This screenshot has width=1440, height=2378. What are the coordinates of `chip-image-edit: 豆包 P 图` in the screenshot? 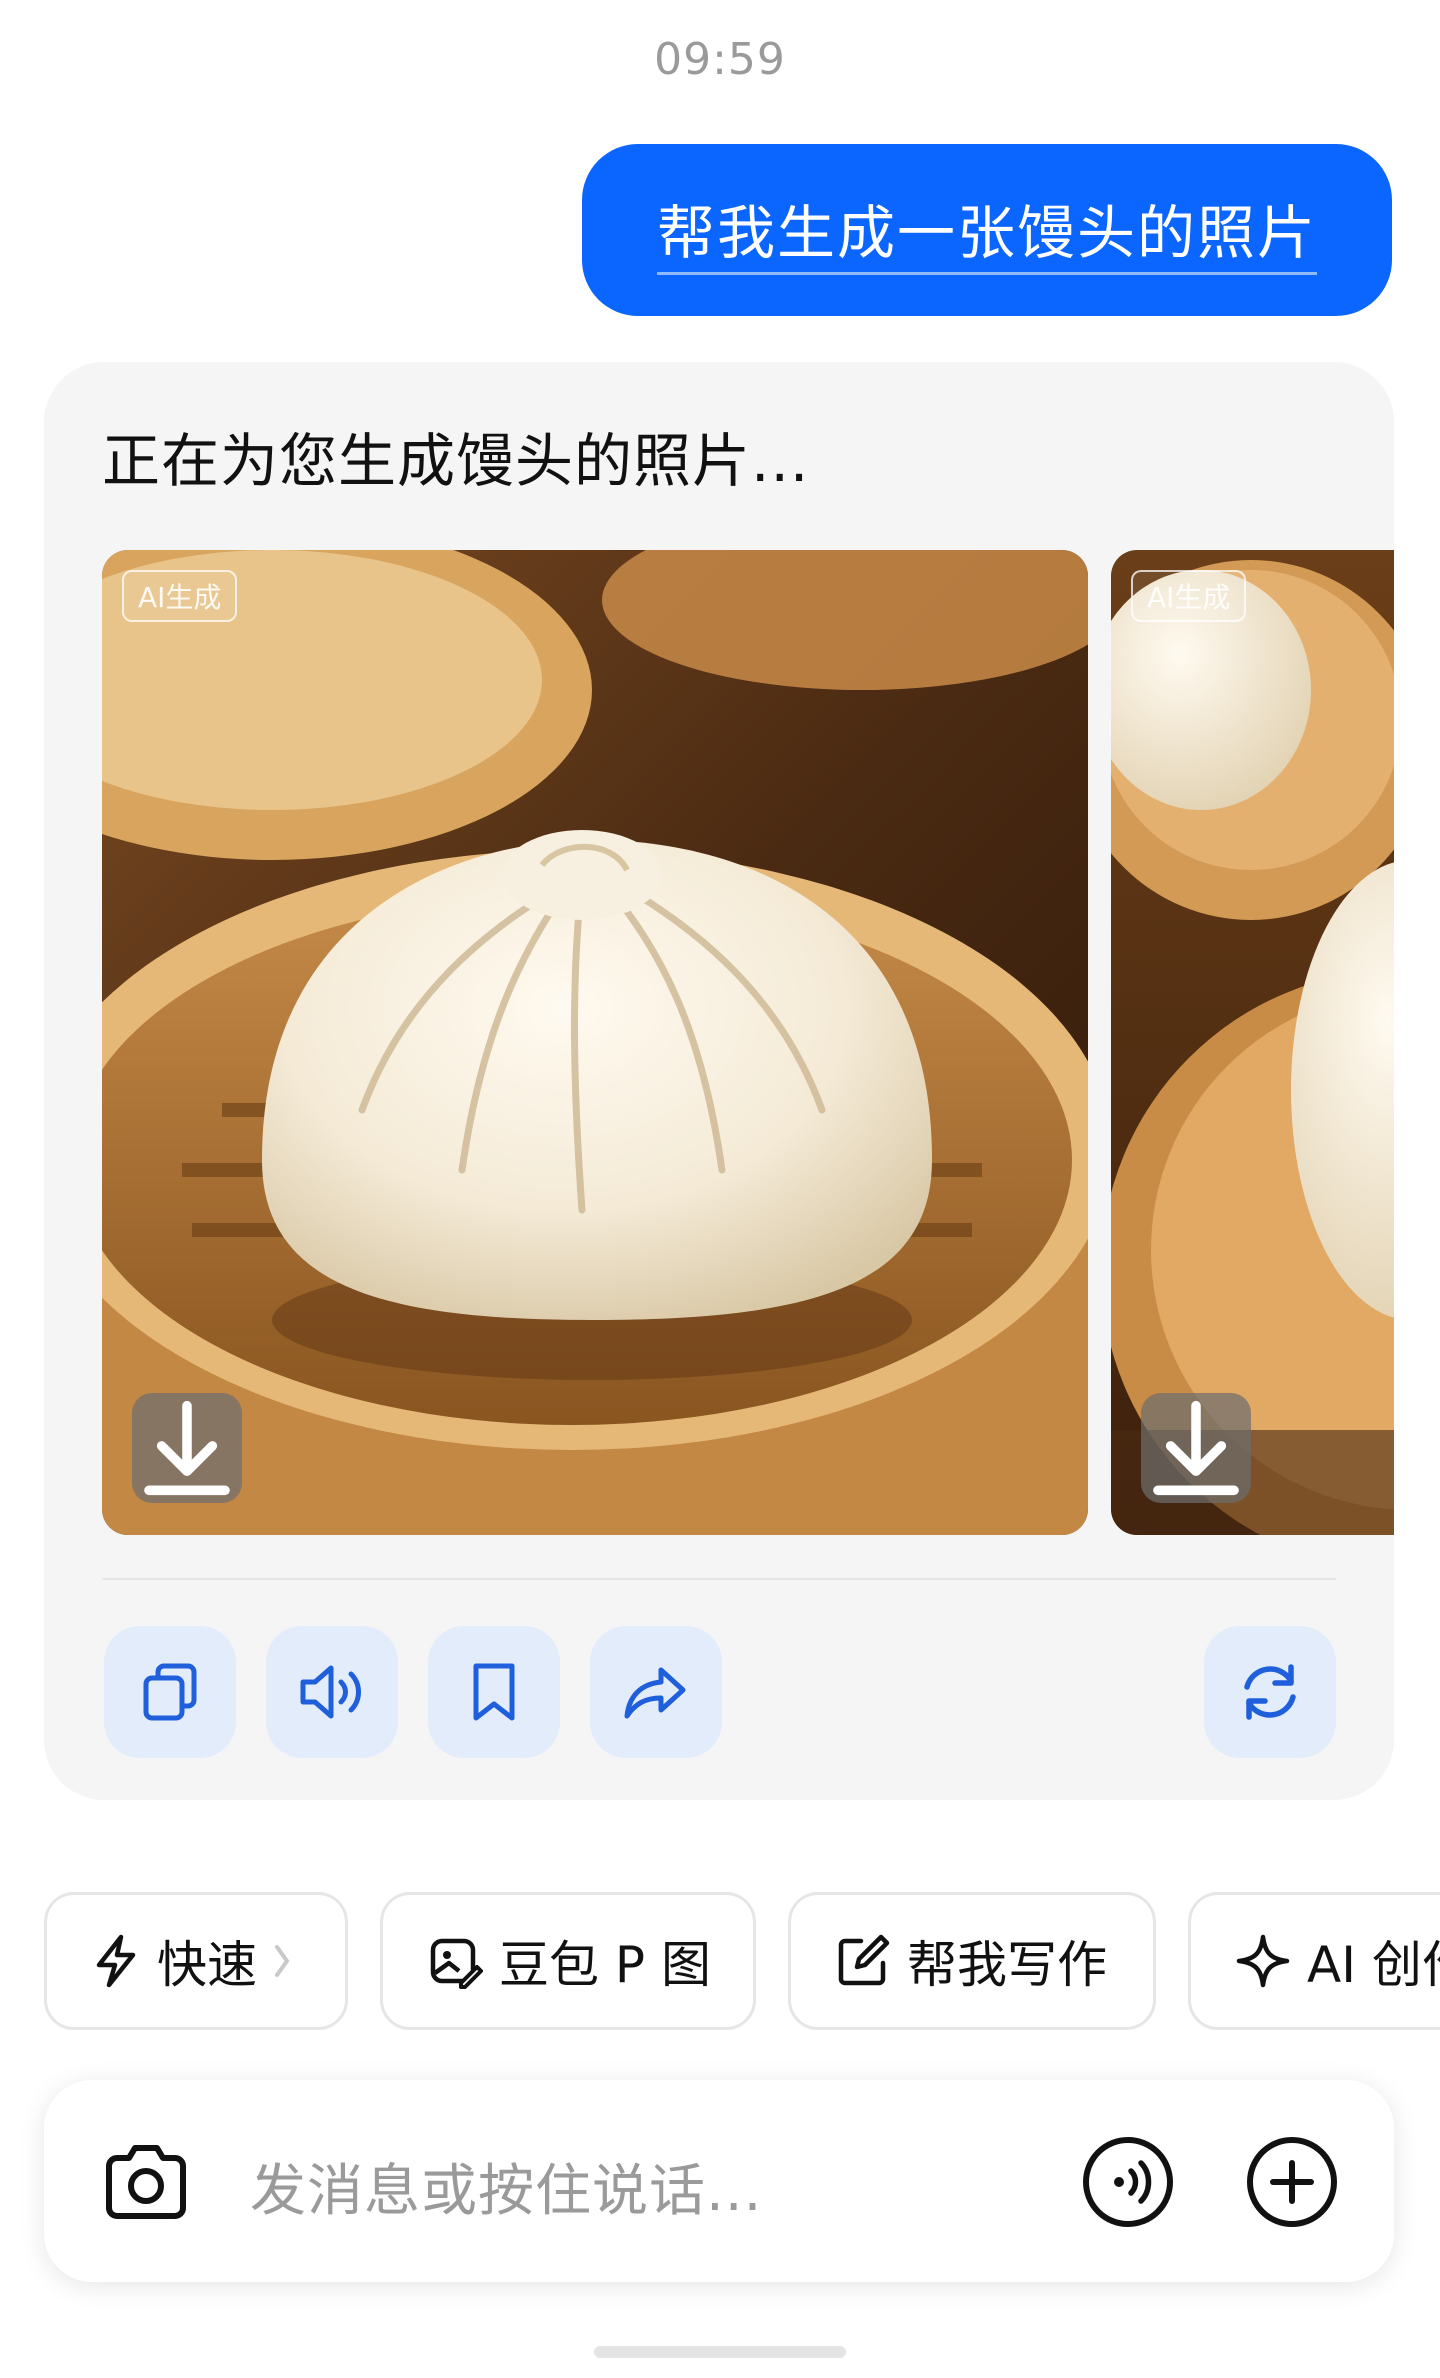 It's located at (568, 1961).